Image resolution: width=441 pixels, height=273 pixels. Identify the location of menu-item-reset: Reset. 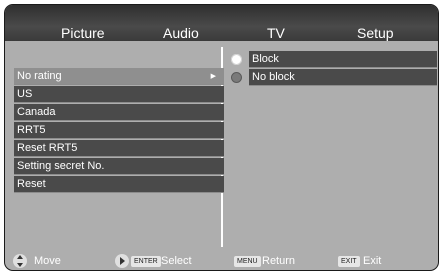
(119, 184).